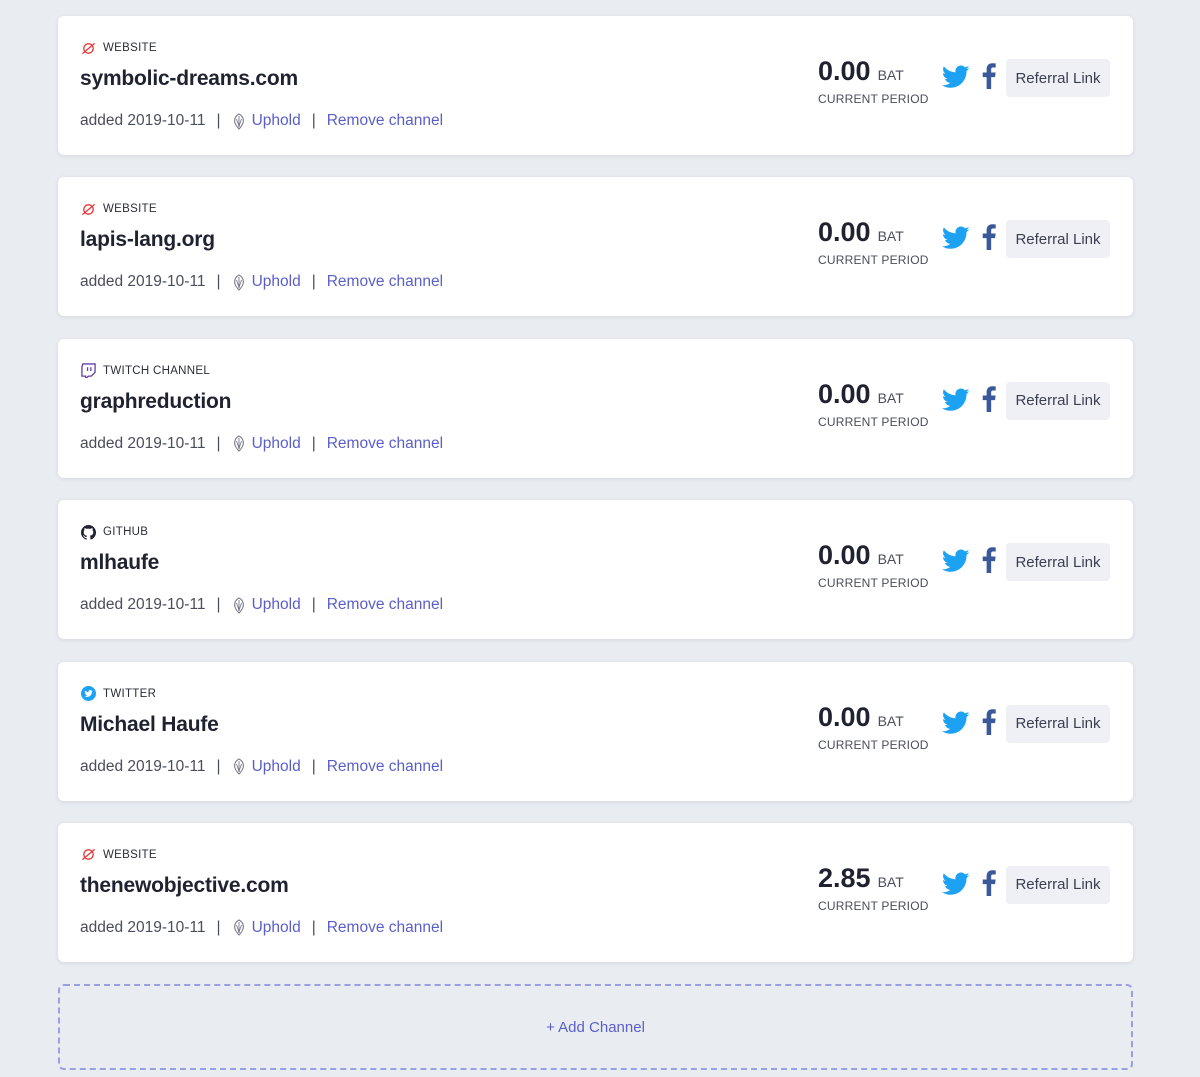  I want to click on github-icon, so click(88, 532).